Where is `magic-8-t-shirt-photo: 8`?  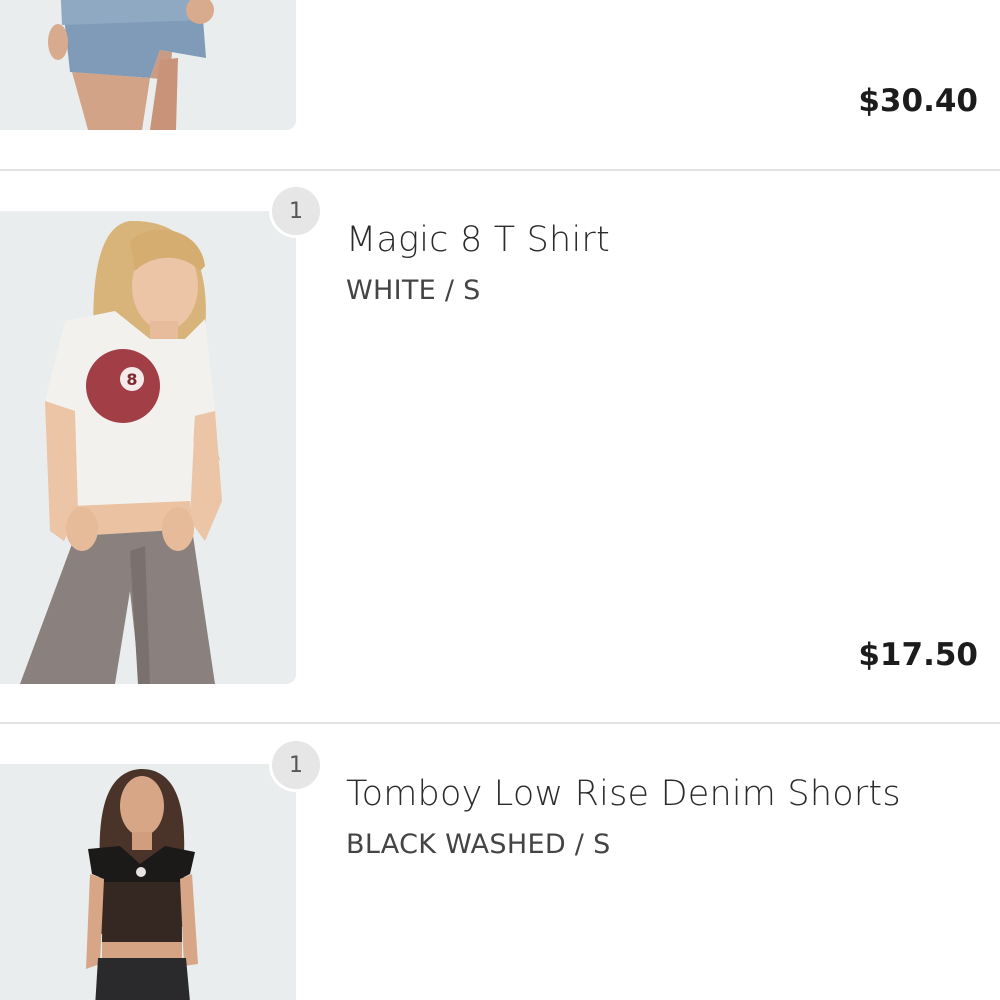 magic-8-t-shirt-photo: 8 is located at coordinates (148, 447).